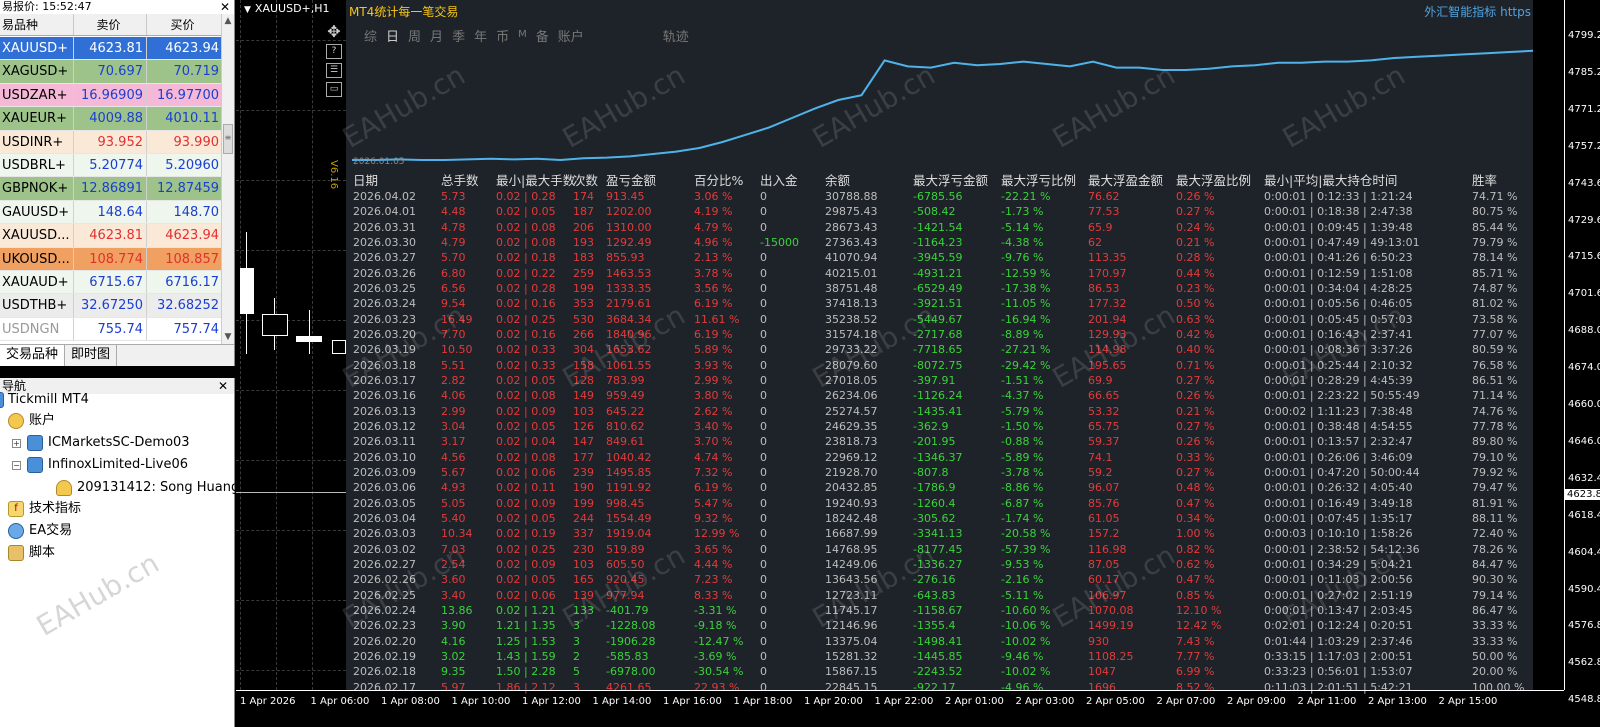  Describe the element at coordinates (31, 421) in the screenshot. I see `nav-accounts: 账户` at that location.